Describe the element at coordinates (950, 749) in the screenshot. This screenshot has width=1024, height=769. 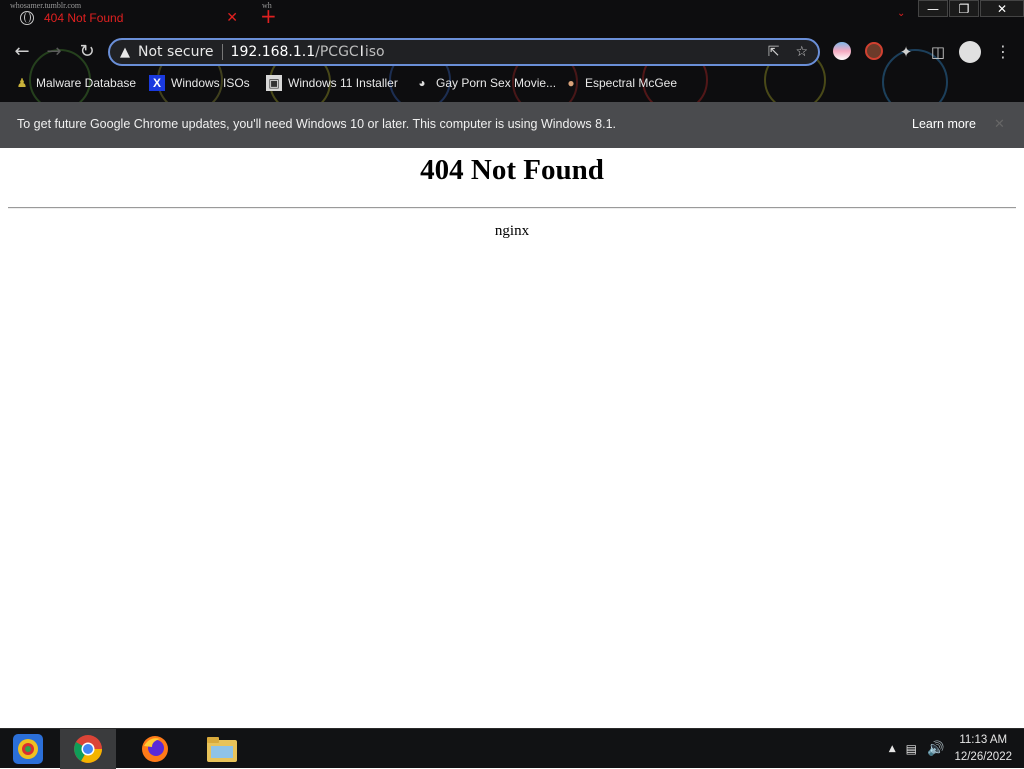
I see `system-tray: ▲ ▤ 🔊 11:13 AM 12/26/2022` at that location.